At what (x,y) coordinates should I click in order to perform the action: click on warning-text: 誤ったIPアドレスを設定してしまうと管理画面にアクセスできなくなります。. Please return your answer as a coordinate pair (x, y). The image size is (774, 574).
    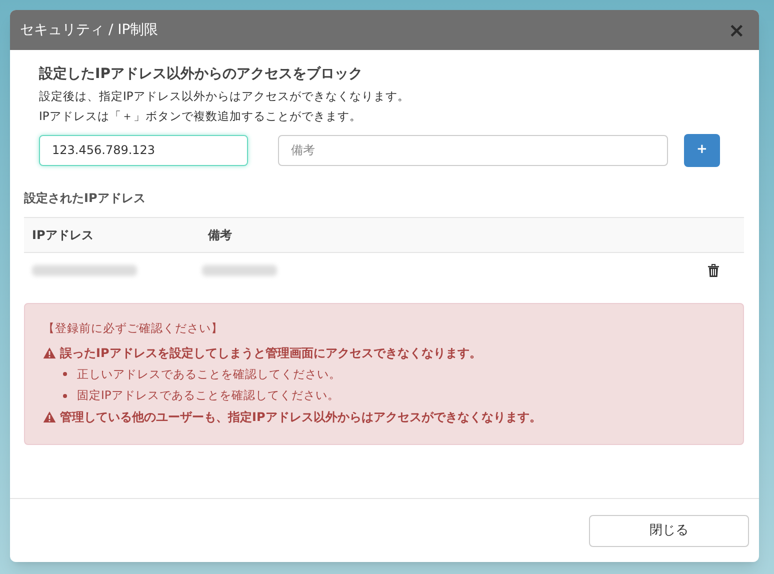
    Looking at the image, I should click on (271, 353).